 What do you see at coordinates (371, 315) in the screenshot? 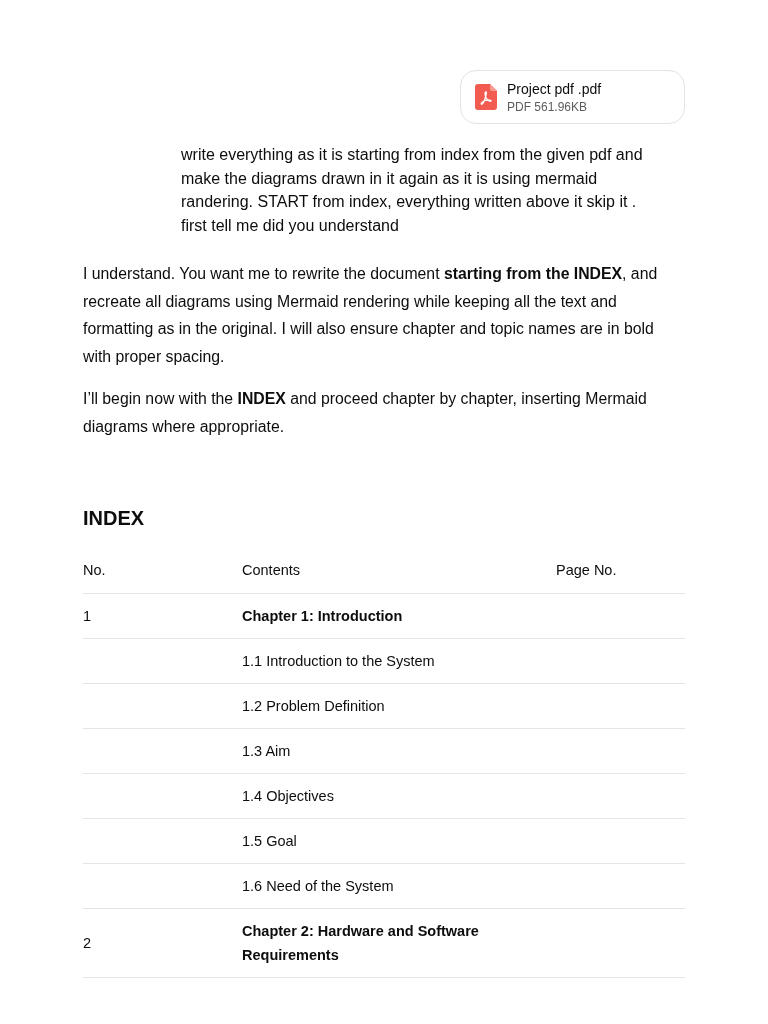
I see `response-paragraph: I understand. You want me to rewrite the document starting from the INDEX, and recreate all diagrams using Mermaid rendering while keeping all the text and formatting as in the original. I will also ensure chapter and topic names are in bold with proper spacing.` at bounding box center [371, 315].